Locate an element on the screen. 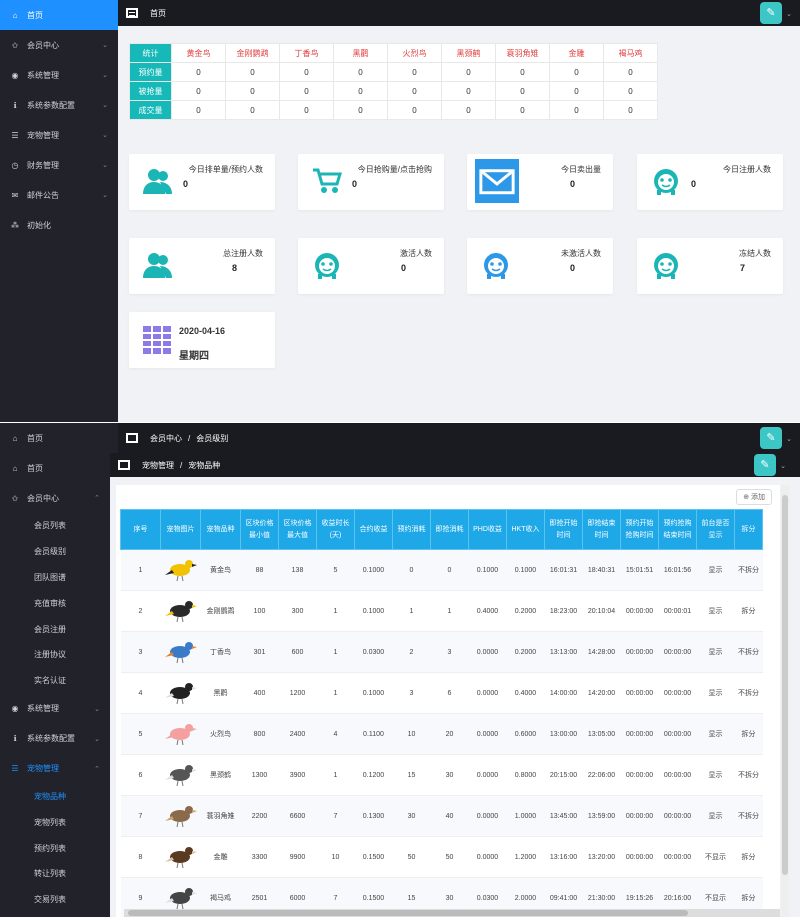  sidebar-item-7: 注册协议 is located at coordinates (55, 655).